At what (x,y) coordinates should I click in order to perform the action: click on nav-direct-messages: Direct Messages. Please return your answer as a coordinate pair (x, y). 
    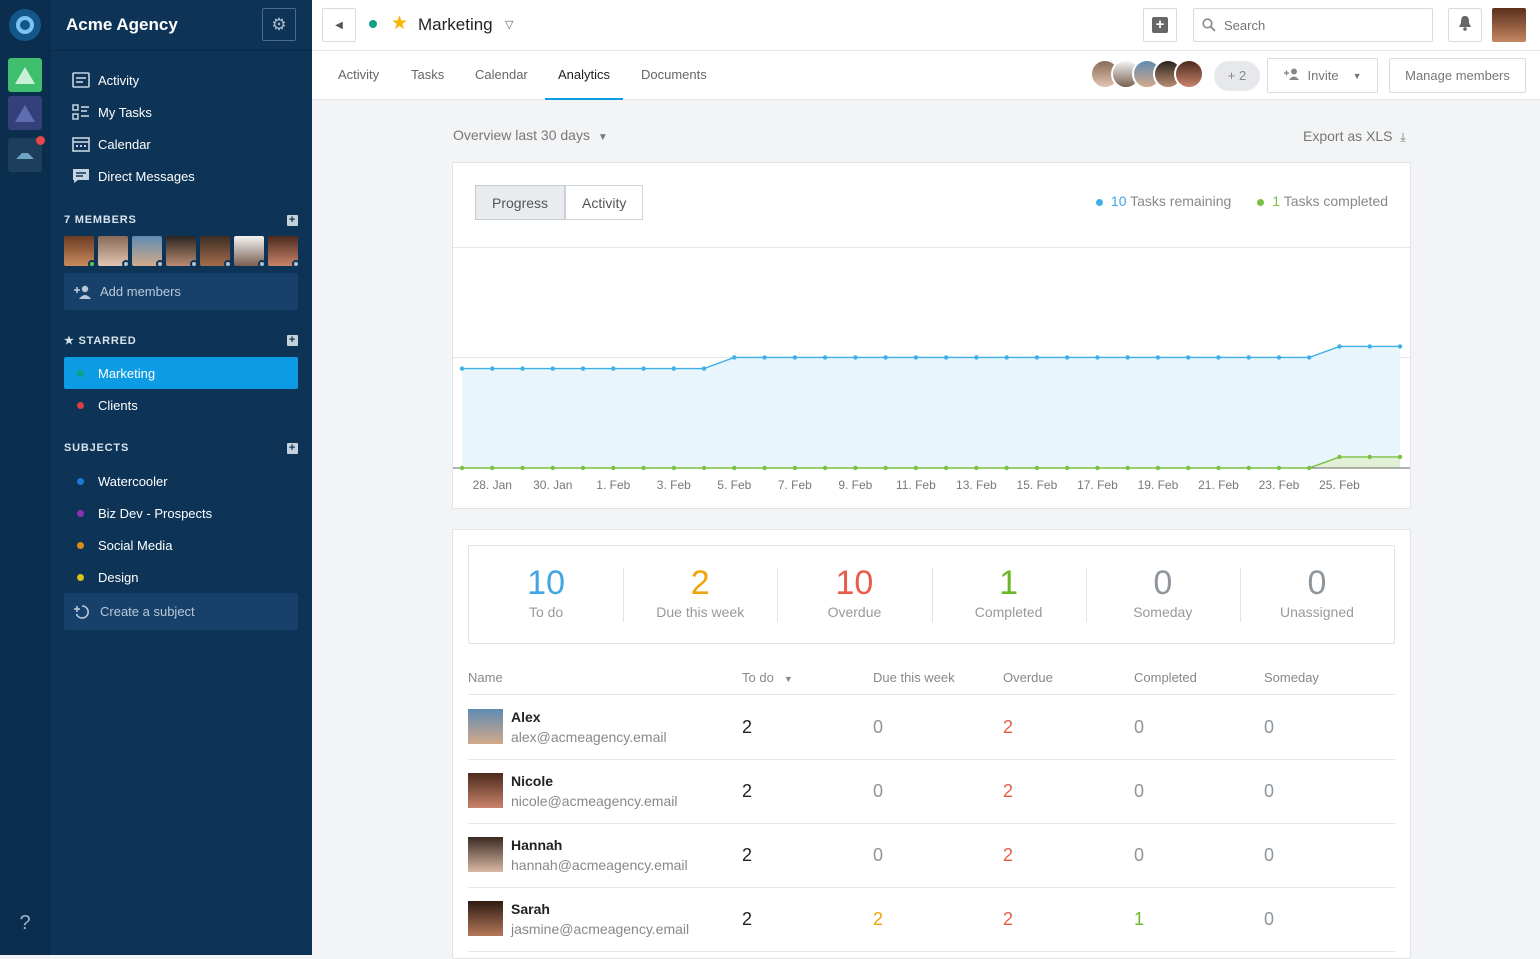
    Looking at the image, I should click on (181, 176).